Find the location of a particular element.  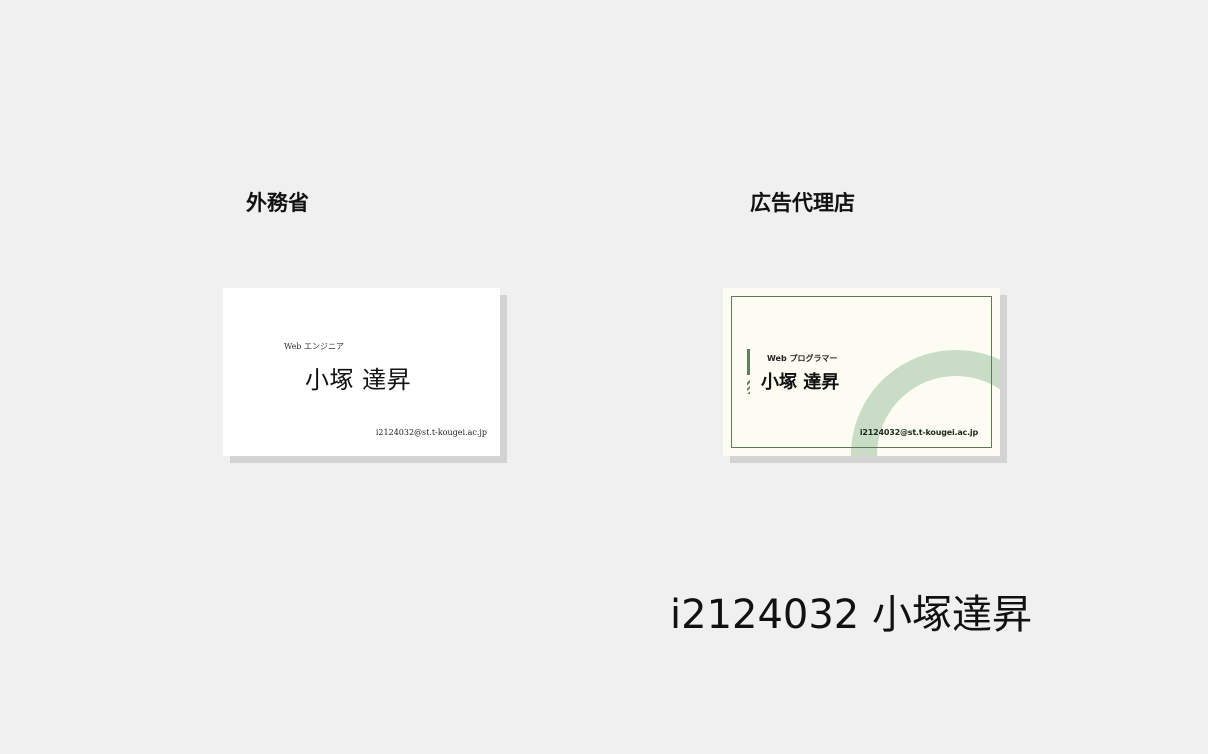

card1-name: 小塚 達昇 is located at coordinates (358, 380).